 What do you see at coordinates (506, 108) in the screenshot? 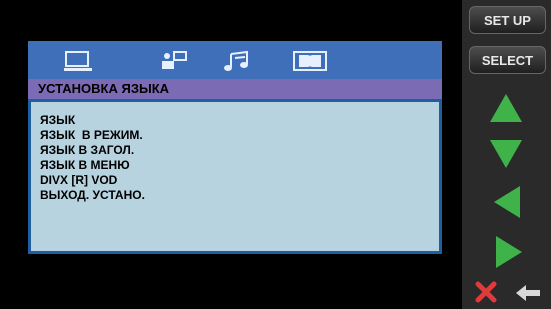
I see `arrow-up-icon` at bounding box center [506, 108].